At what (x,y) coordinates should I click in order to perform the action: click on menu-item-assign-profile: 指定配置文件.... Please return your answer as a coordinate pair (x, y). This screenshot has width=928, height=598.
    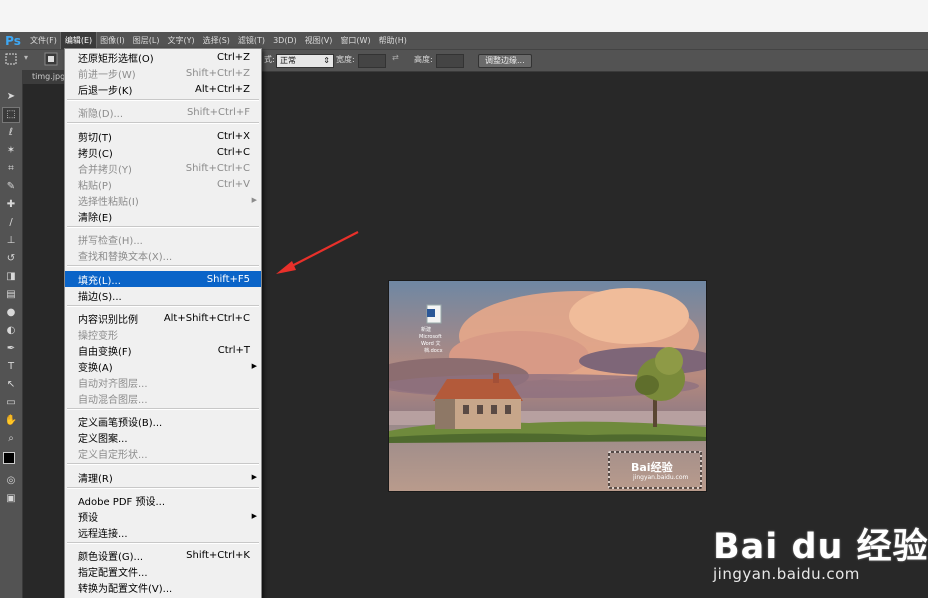
    Looking at the image, I should click on (163, 571).